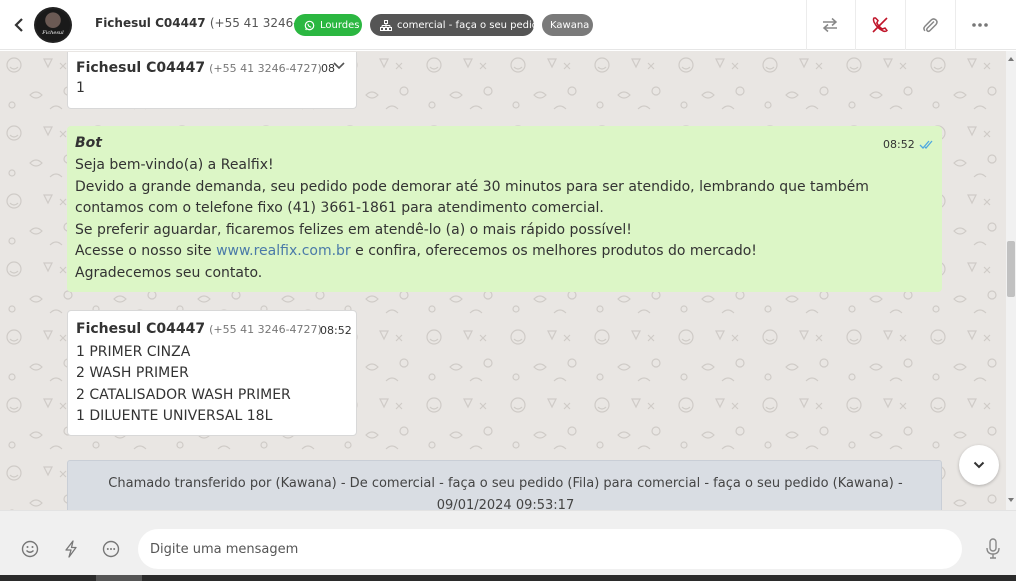 The width and height of the screenshot is (1016, 581). I want to click on back-button, so click(19, 25).